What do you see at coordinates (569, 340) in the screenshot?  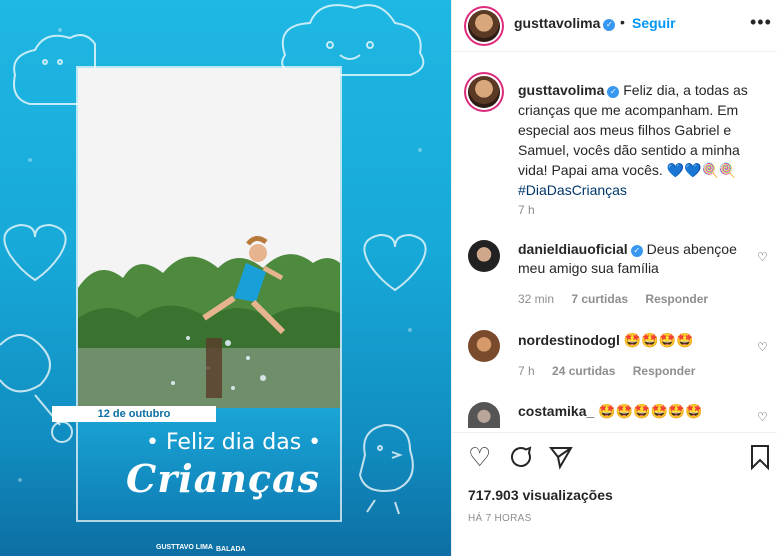 I see `comment-username: nordestinodogl` at bounding box center [569, 340].